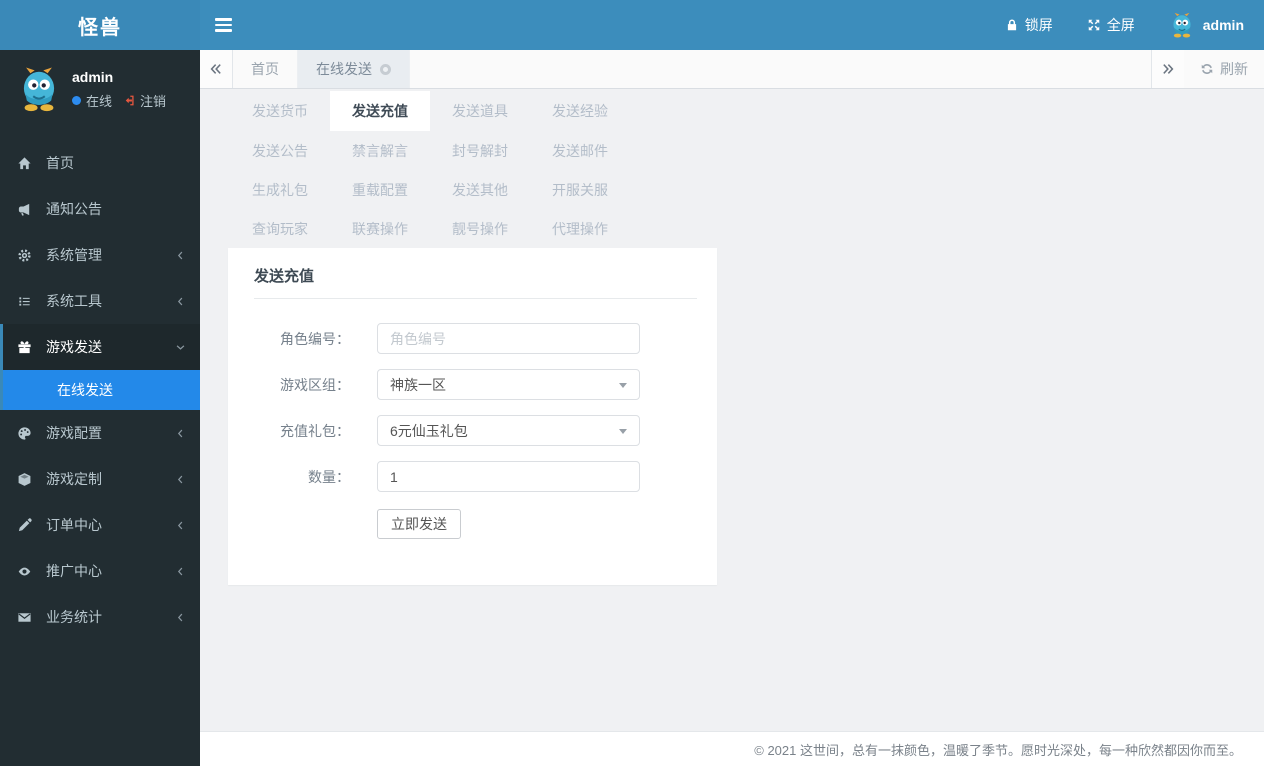 Image resolution: width=1264 pixels, height=766 pixels. What do you see at coordinates (101, 347) in the screenshot?
I see `sidebar-item-game-send: 游戏发送` at bounding box center [101, 347].